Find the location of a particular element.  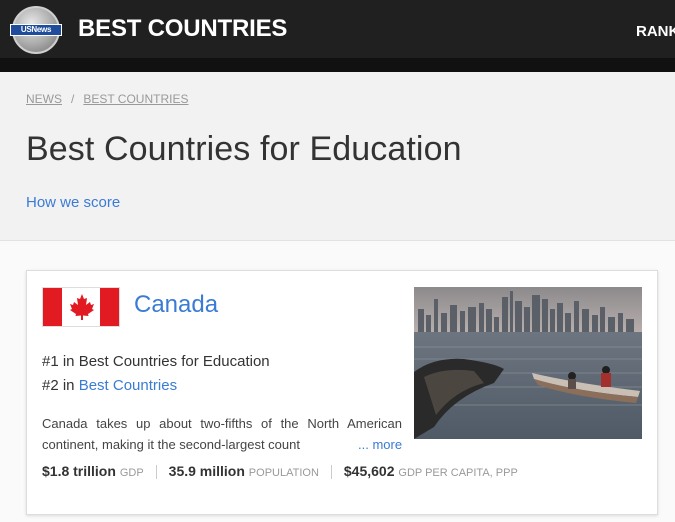

usnews-logo: USNews is located at coordinates (36, 30).